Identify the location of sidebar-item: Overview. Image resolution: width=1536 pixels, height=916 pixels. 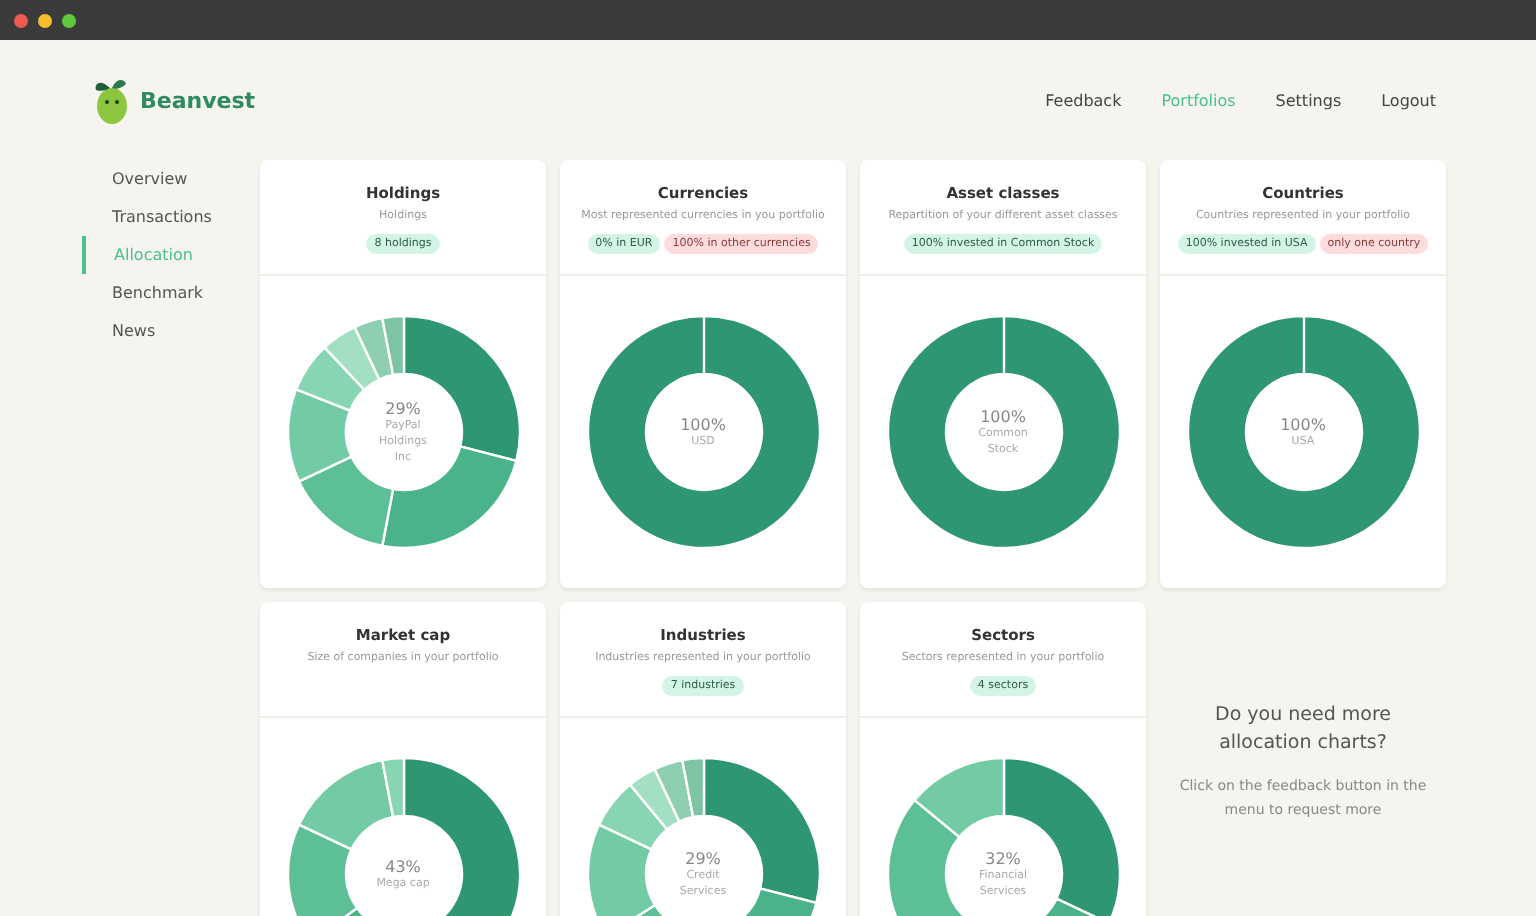
(135, 179).